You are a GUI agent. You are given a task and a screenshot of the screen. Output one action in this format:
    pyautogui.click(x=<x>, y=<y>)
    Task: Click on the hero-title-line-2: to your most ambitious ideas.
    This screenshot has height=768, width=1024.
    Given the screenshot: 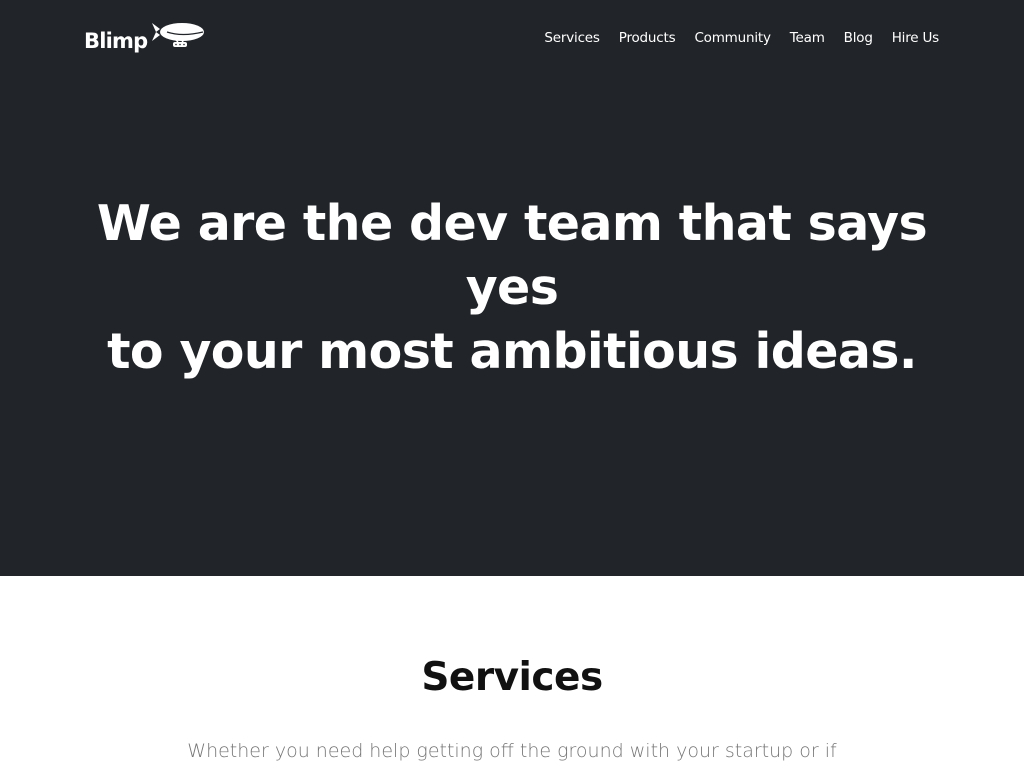 What is the action you would take?
    pyautogui.click(x=512, y=351)
    